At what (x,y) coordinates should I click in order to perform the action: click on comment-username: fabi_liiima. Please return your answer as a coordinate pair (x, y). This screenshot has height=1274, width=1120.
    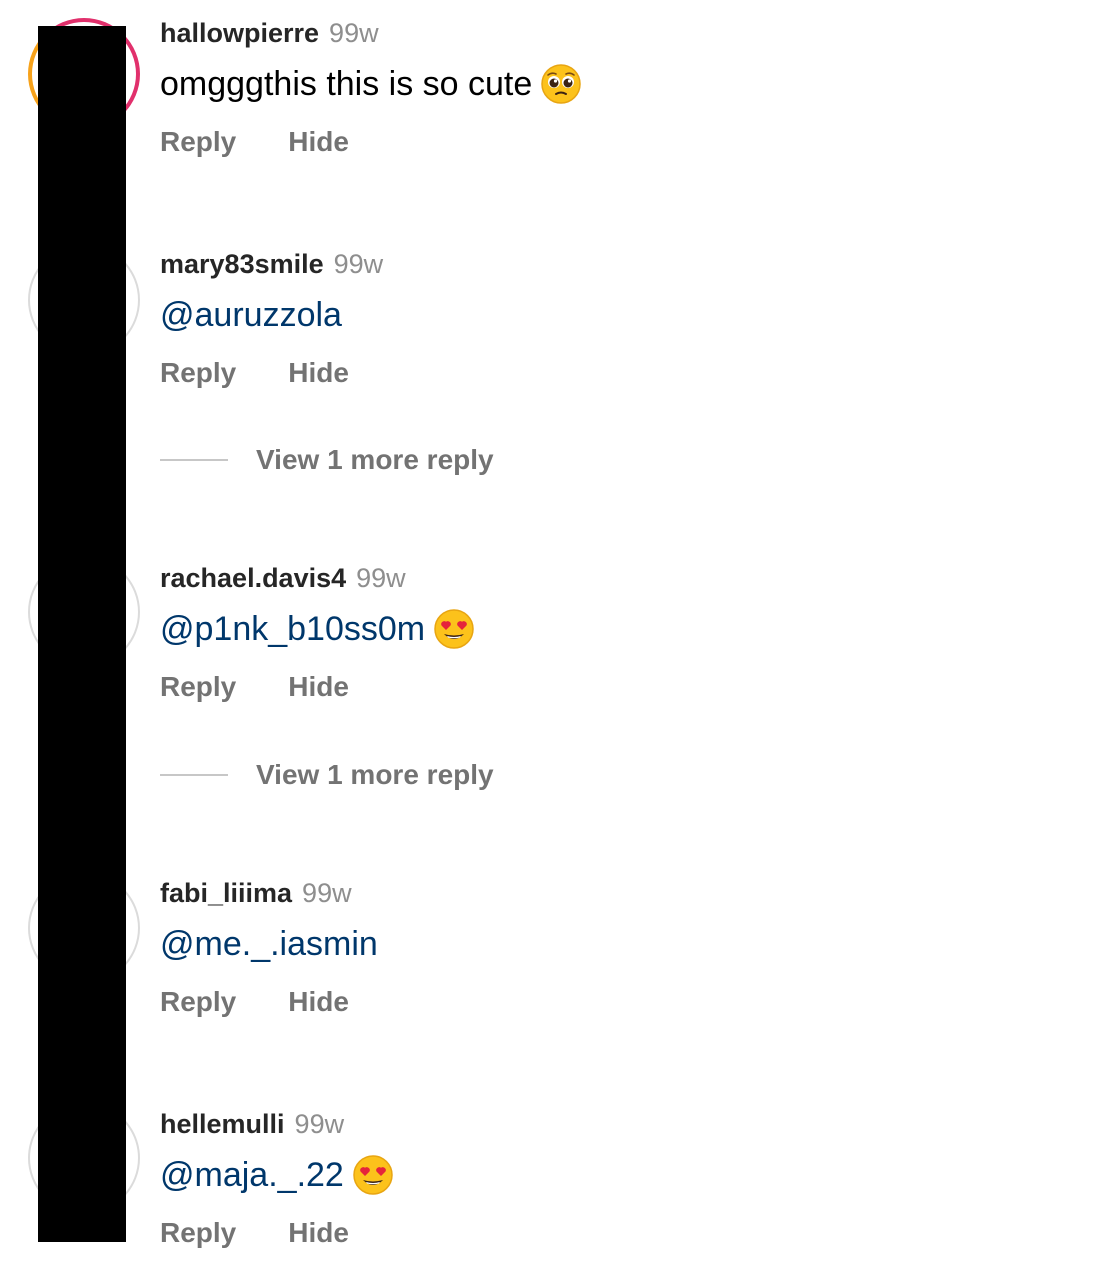
    Looking at the image, I should click on (226, 893).